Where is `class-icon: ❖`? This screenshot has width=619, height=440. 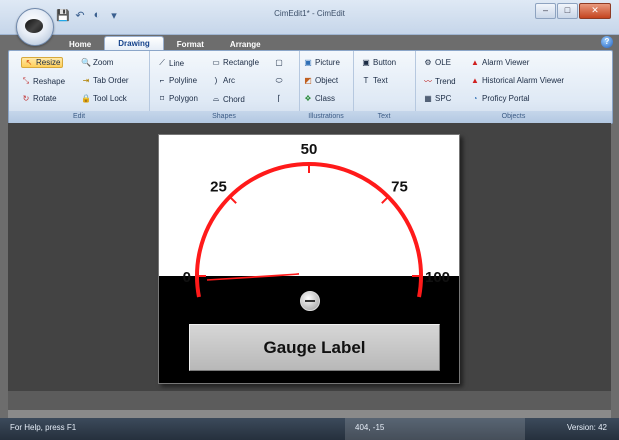
class-icon: ❖ is located at coordinates (308, 98).